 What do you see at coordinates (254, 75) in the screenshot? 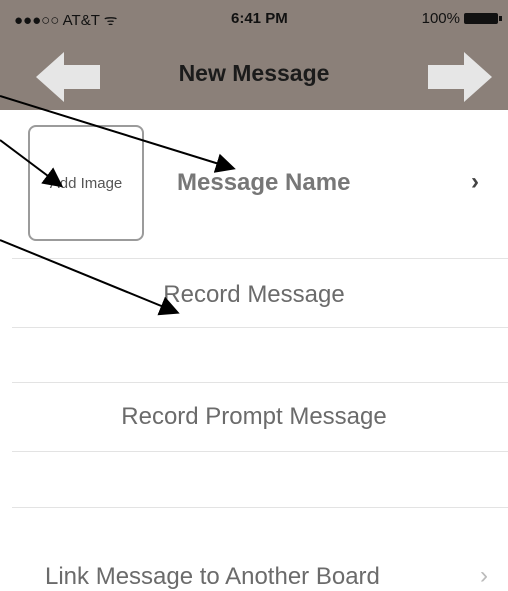
I see `navigation-bar: New Message` at bounding box center [254, 75].